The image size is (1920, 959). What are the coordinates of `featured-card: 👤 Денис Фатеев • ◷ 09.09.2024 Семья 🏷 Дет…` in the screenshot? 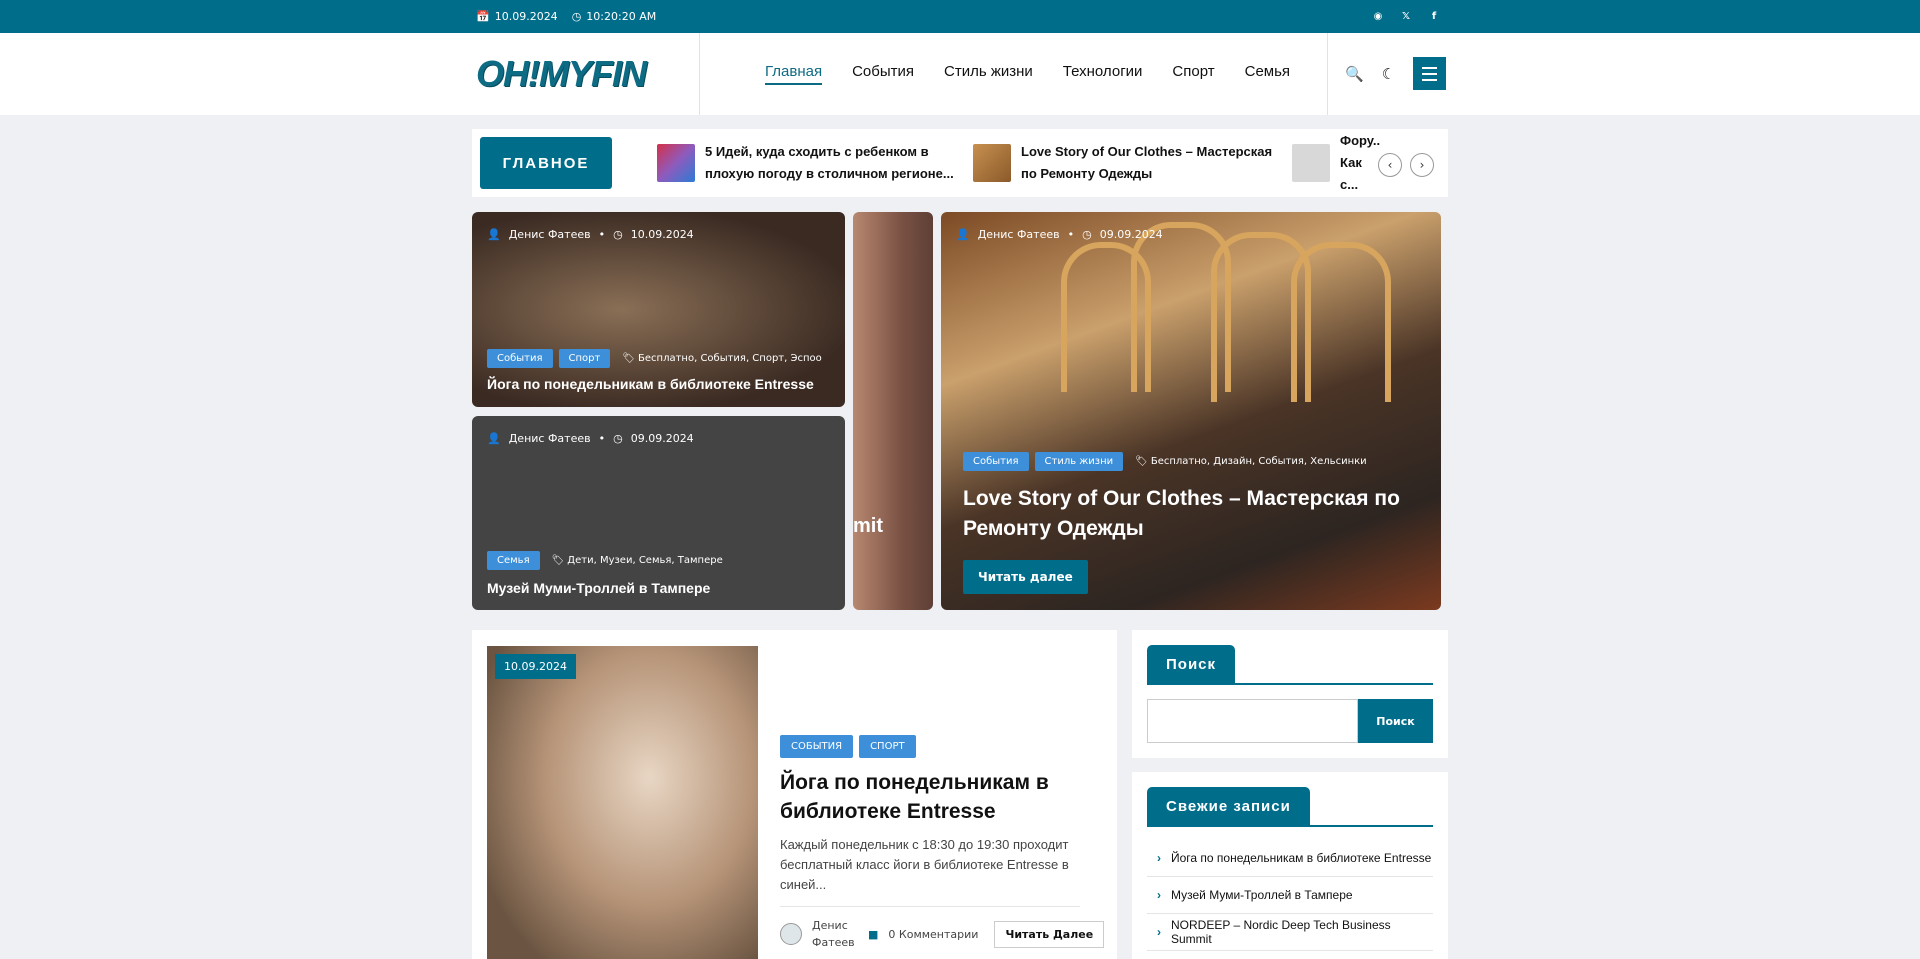 It's located at (658, 513).